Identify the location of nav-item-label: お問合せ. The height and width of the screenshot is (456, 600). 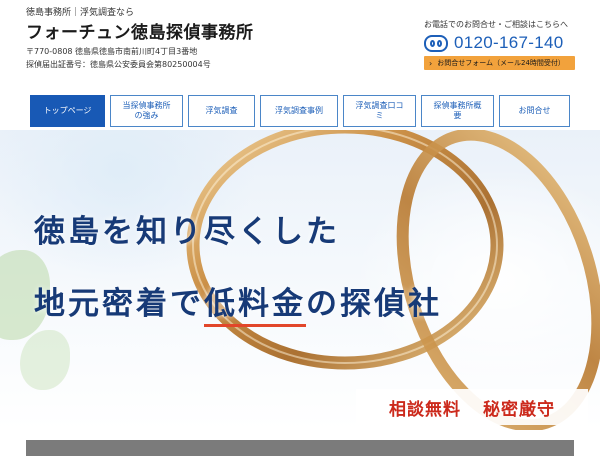
(534, 110).